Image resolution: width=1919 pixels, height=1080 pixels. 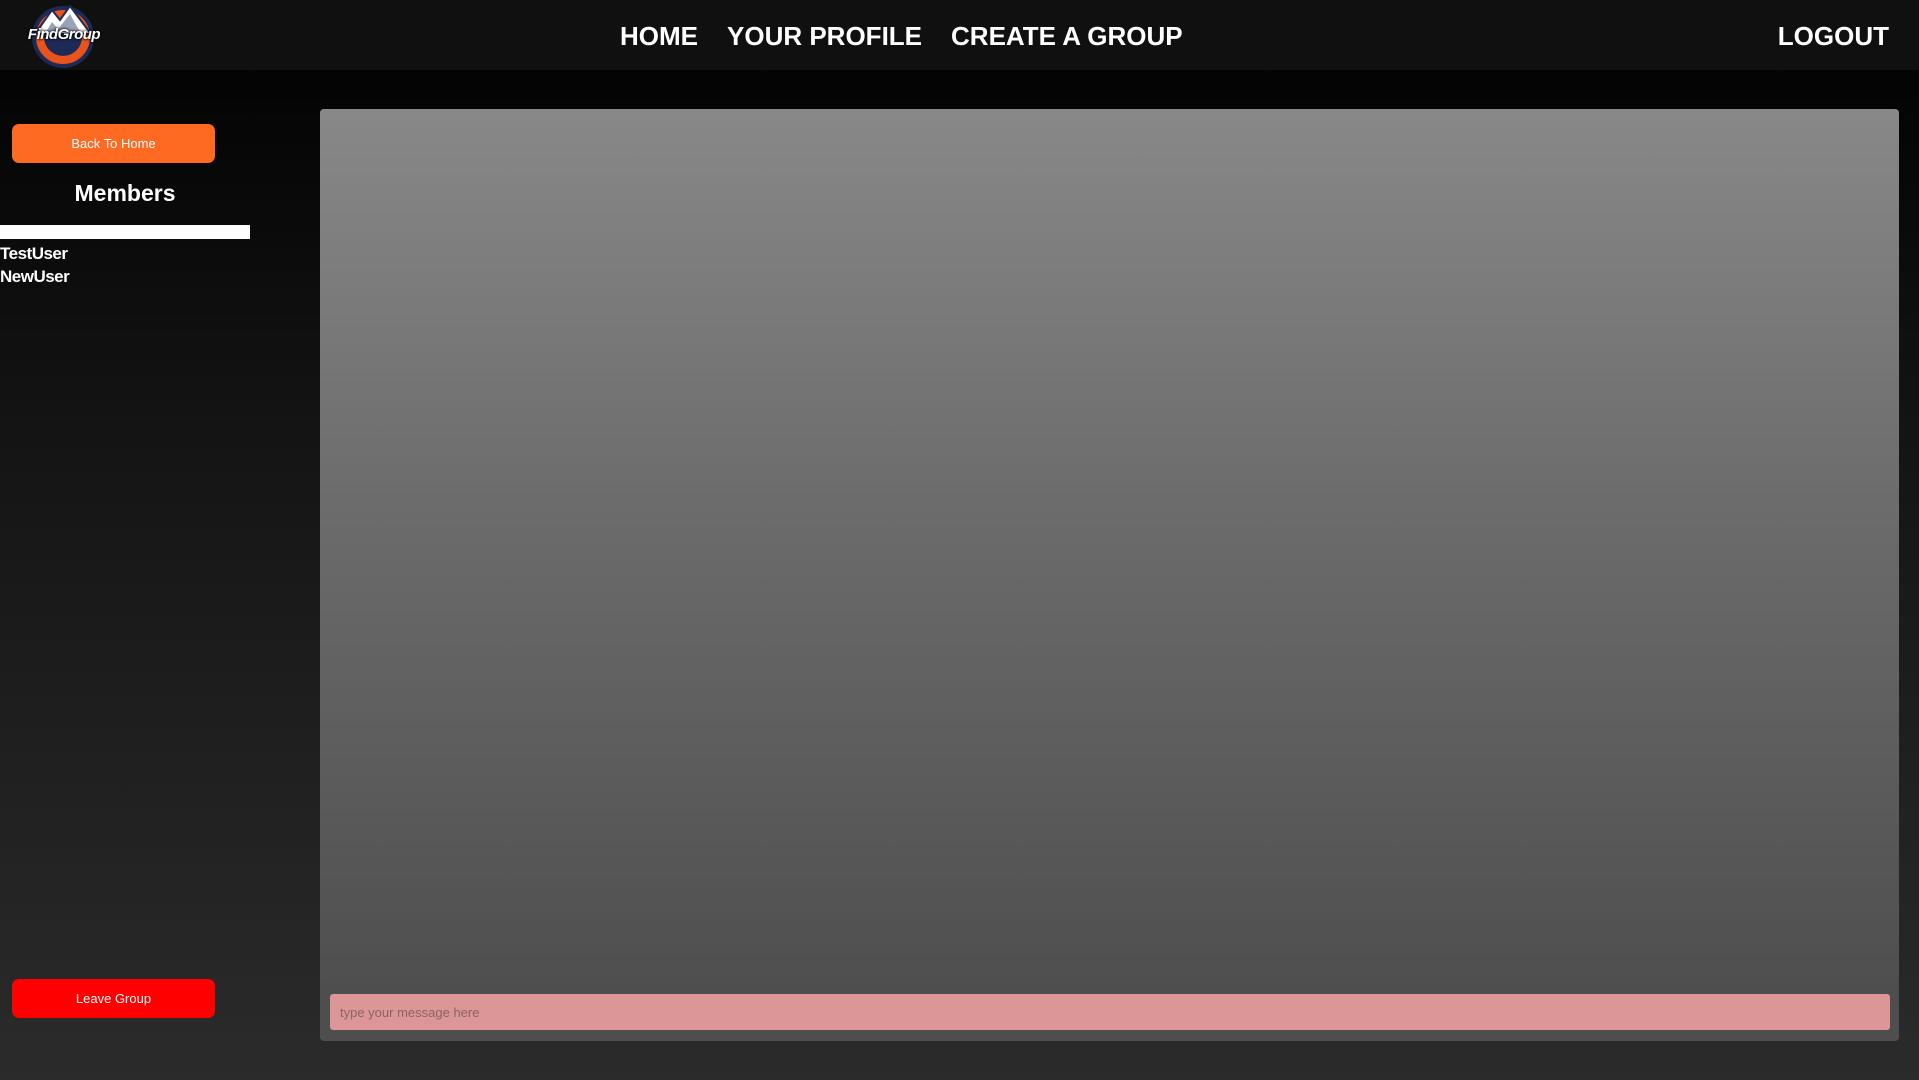 I want to click on member-item: TestUser, so click(x=34, y=253).